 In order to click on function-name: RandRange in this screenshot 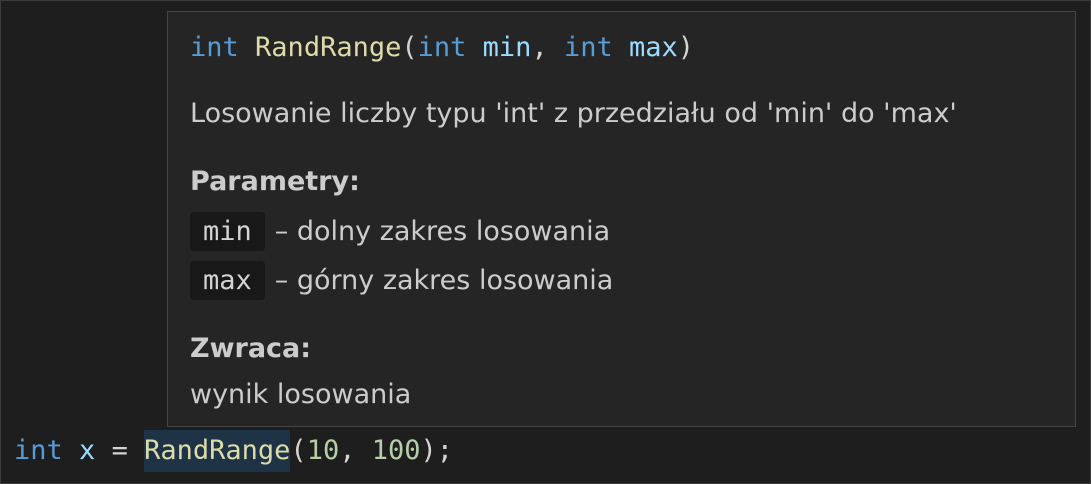, I will do `click(328, 47)`.